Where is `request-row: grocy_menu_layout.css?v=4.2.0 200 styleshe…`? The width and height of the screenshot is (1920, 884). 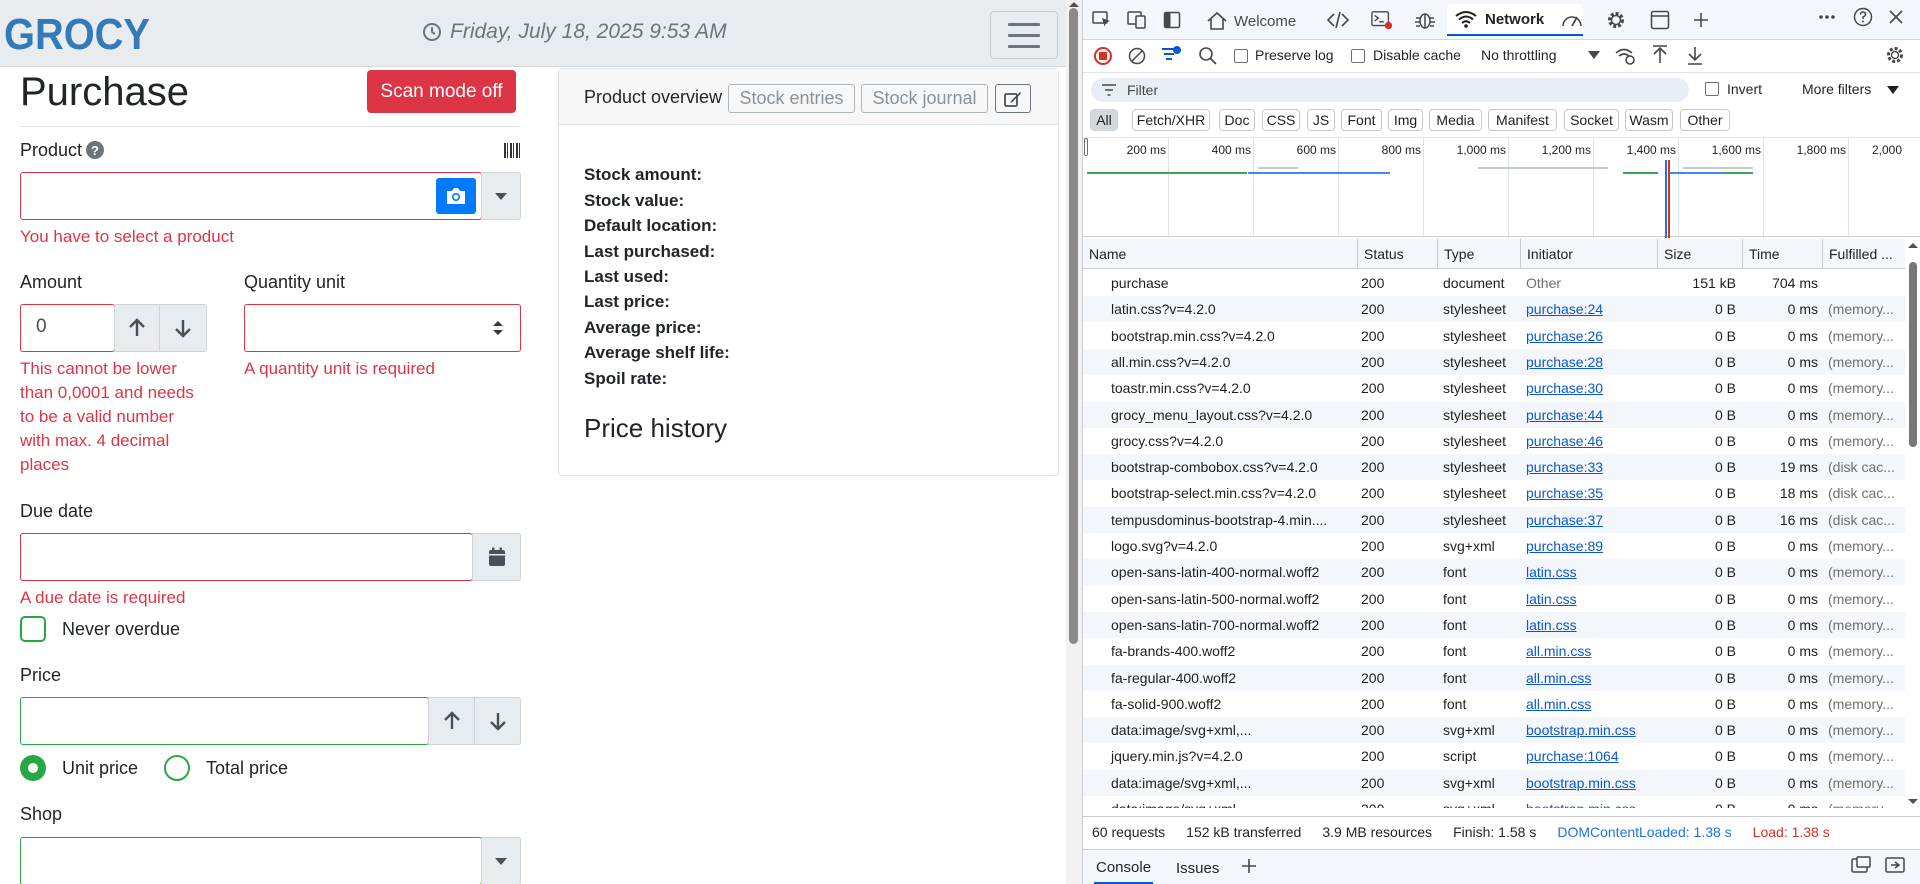 request-row: grocy_menu_layout.css?v=4.2.0 200 styleshe… is located at coordinates (1494, 414).